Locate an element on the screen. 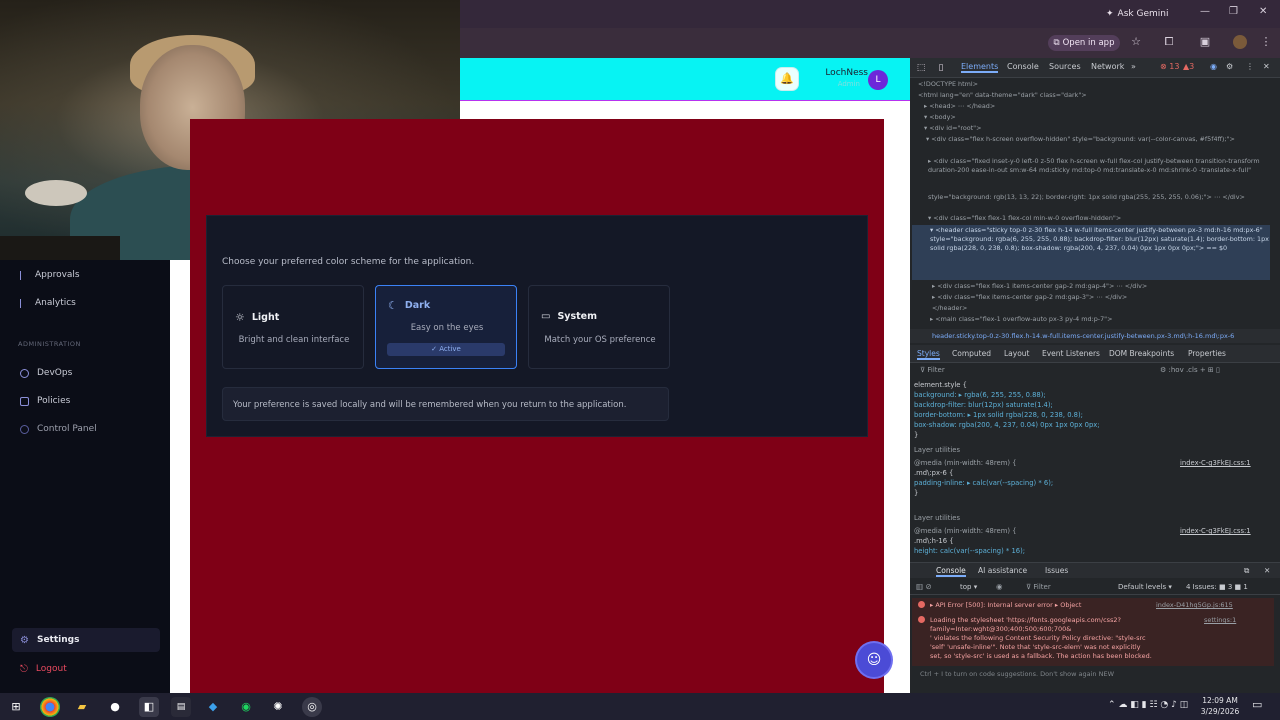  console-sidebar-icon: ▥ ⊘ is located at coordinates (924, 586).